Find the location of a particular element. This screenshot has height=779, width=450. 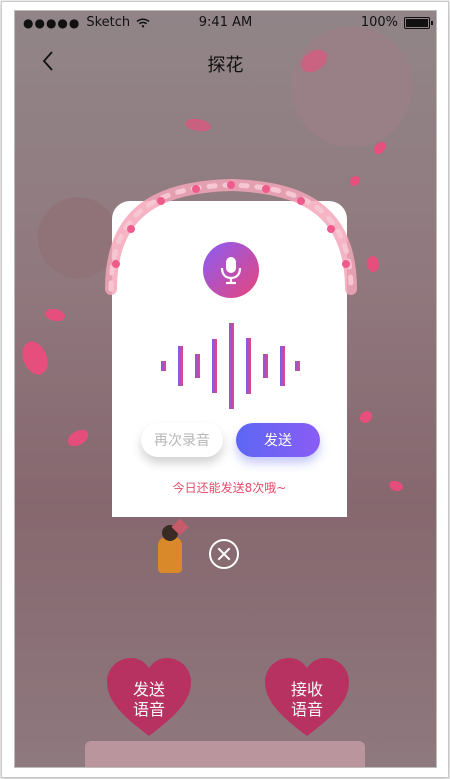

microphone-button is located at coordinates (231, 270).